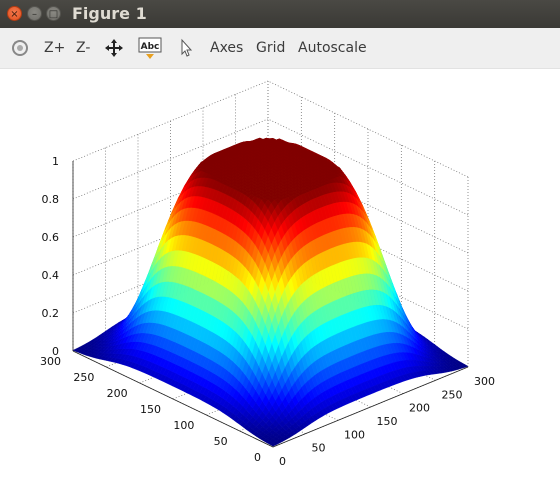  I want to click on x-tick-label: 300, so click(484, 381).